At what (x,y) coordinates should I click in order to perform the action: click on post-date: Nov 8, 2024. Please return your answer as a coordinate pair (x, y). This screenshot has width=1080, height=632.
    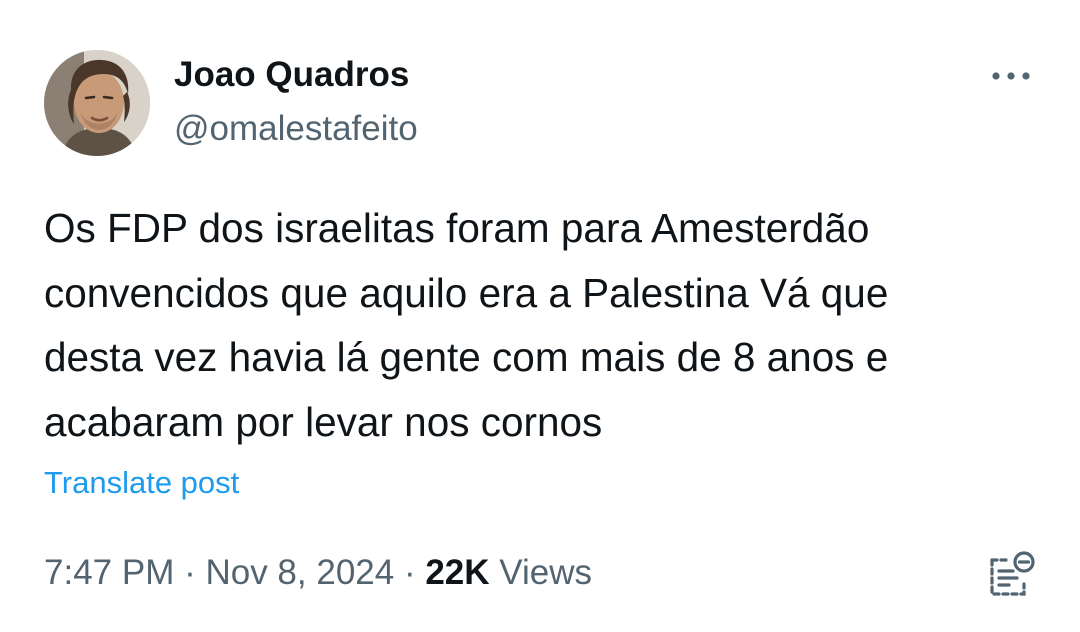
    Looking at the image, I should click on (299, 572).